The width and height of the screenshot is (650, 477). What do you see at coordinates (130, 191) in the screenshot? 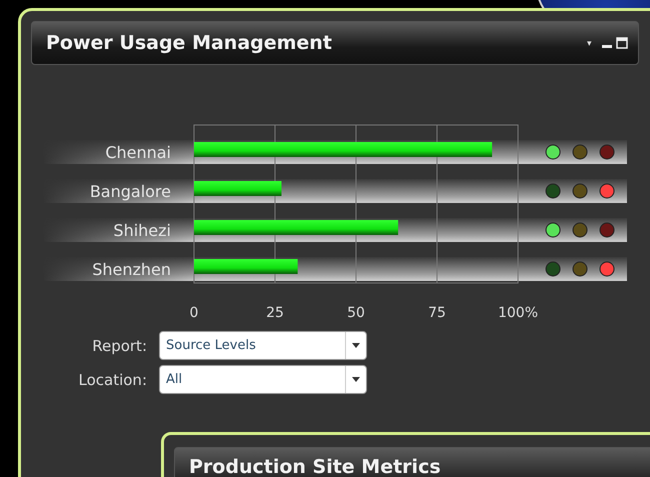
I see `category-label: Bangalore` at bounding box center [130, 191].